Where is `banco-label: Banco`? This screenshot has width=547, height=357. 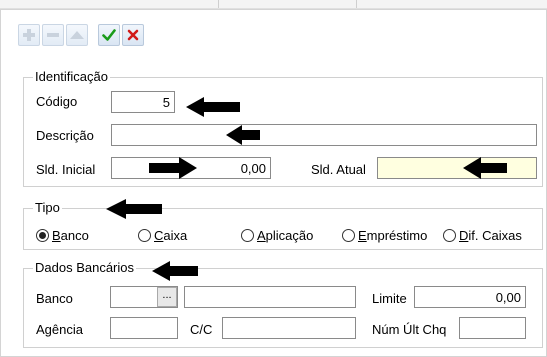 banco-label: Banco is located at coordinates (54, 298).